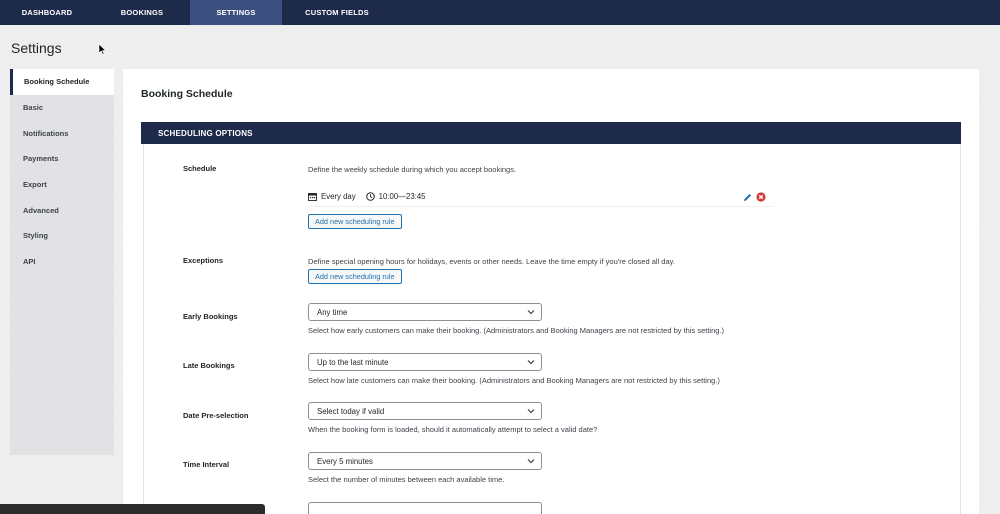  Describe the element at coordinates (62, 261) in the screenshot. I see `sidebar-item-api: API` at that location.